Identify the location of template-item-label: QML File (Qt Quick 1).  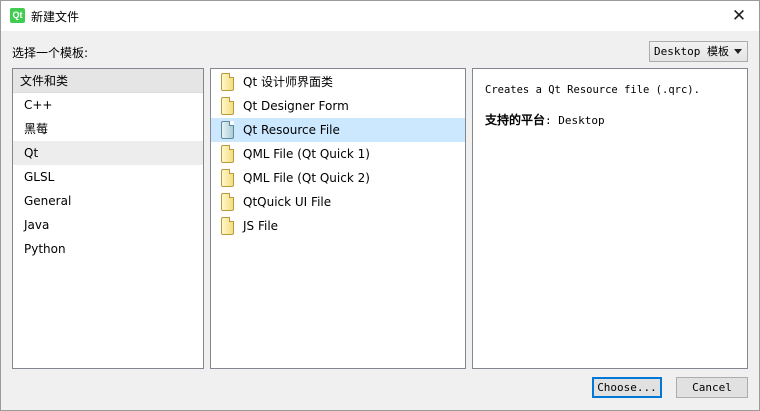
(306, 154).